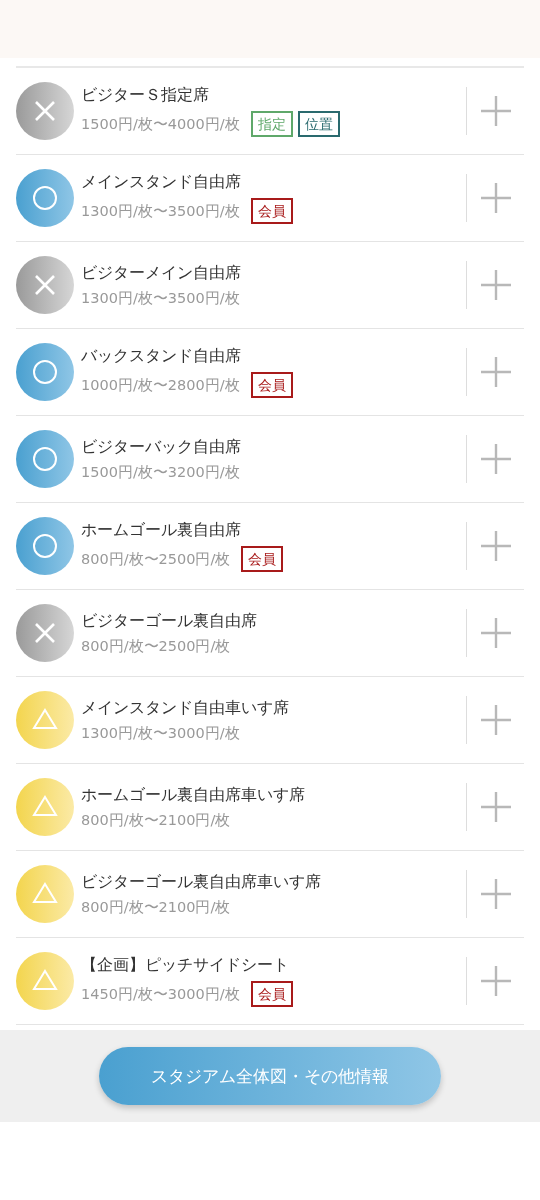 The image size is (540, 1200). Describe the element at coordinates (161, 273) in the screenshot. I see `seat-name: ビジターメイン自由席` at that location.